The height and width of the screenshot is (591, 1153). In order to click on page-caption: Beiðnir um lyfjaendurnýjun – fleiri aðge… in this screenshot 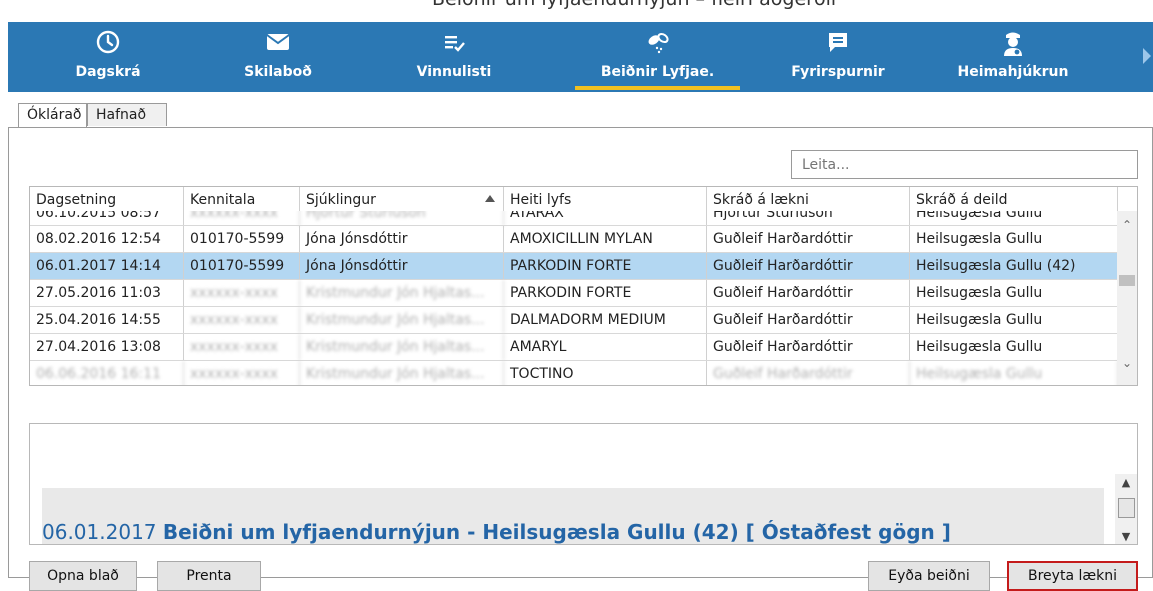, I will do `click(635, 5)`.